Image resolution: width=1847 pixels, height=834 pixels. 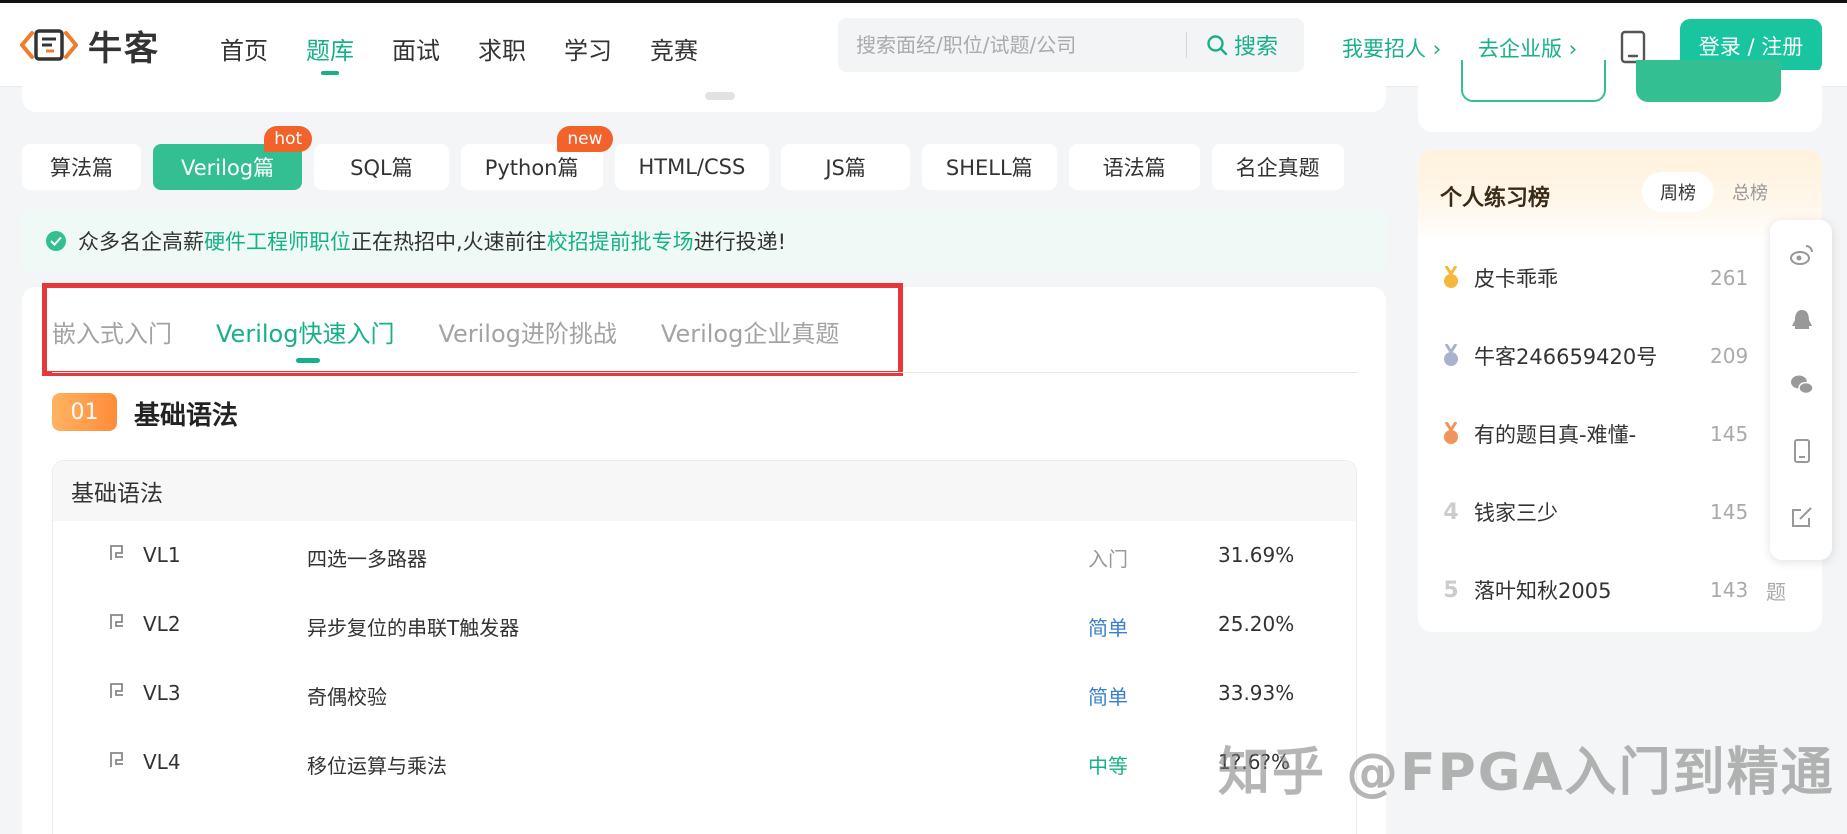 What do you see at coordinates (989, 167) in the screenshot?
I see `category-shell: SHELL篇` at bounding box center [989, 167].